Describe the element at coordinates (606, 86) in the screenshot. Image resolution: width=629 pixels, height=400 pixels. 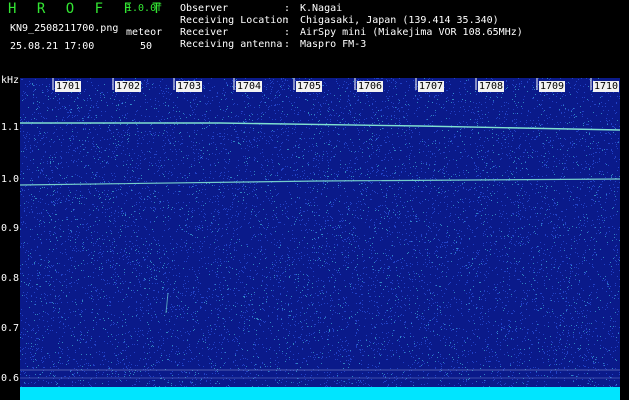
I see `minute-label: 1710` at that location.